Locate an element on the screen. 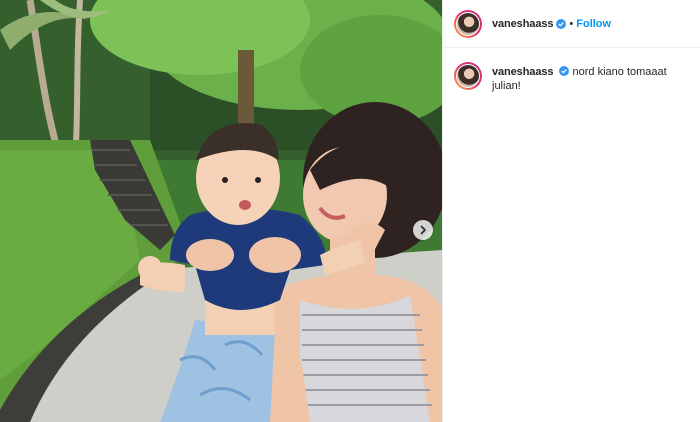  post-header: vaneshaass • Follow is located at coordinates (571, 24).